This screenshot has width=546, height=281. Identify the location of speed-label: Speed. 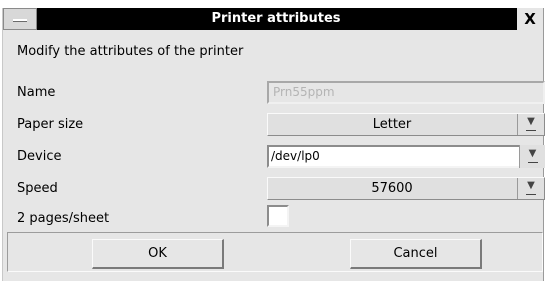
(37, 188).